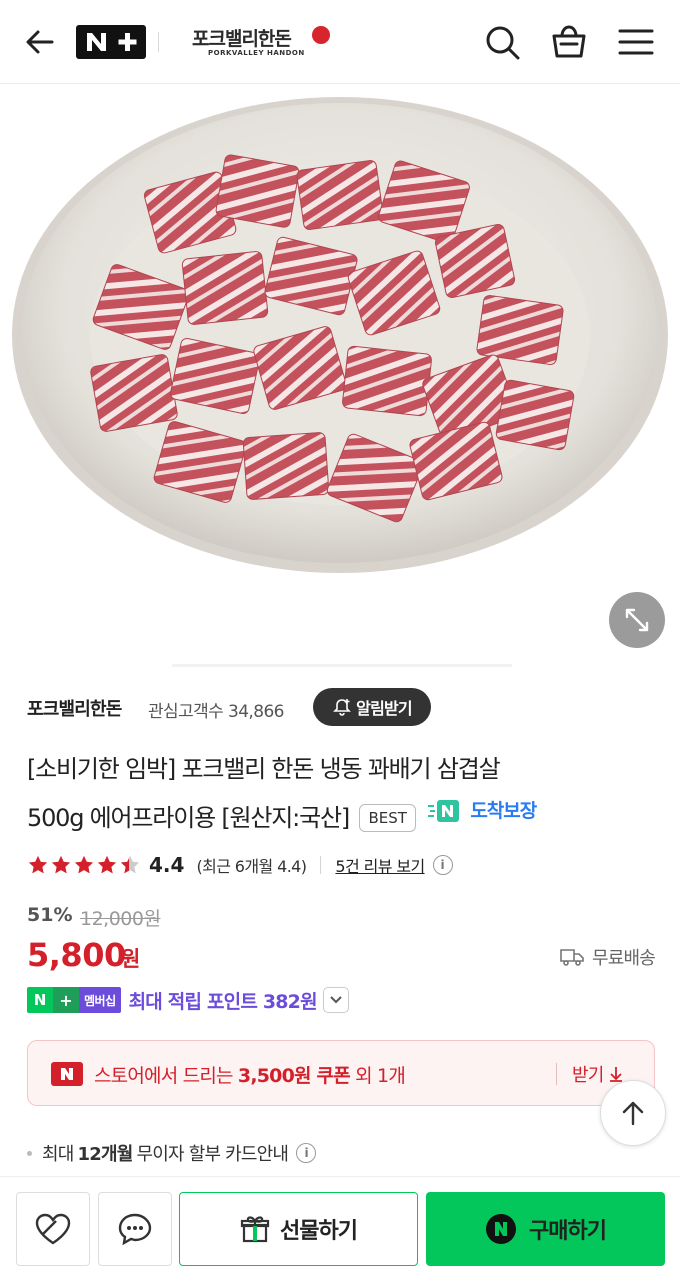  Describe the element at coordinates (503, 811) in the screenshot. I see `arrival-guarantee-label: 도착보장` at that location.